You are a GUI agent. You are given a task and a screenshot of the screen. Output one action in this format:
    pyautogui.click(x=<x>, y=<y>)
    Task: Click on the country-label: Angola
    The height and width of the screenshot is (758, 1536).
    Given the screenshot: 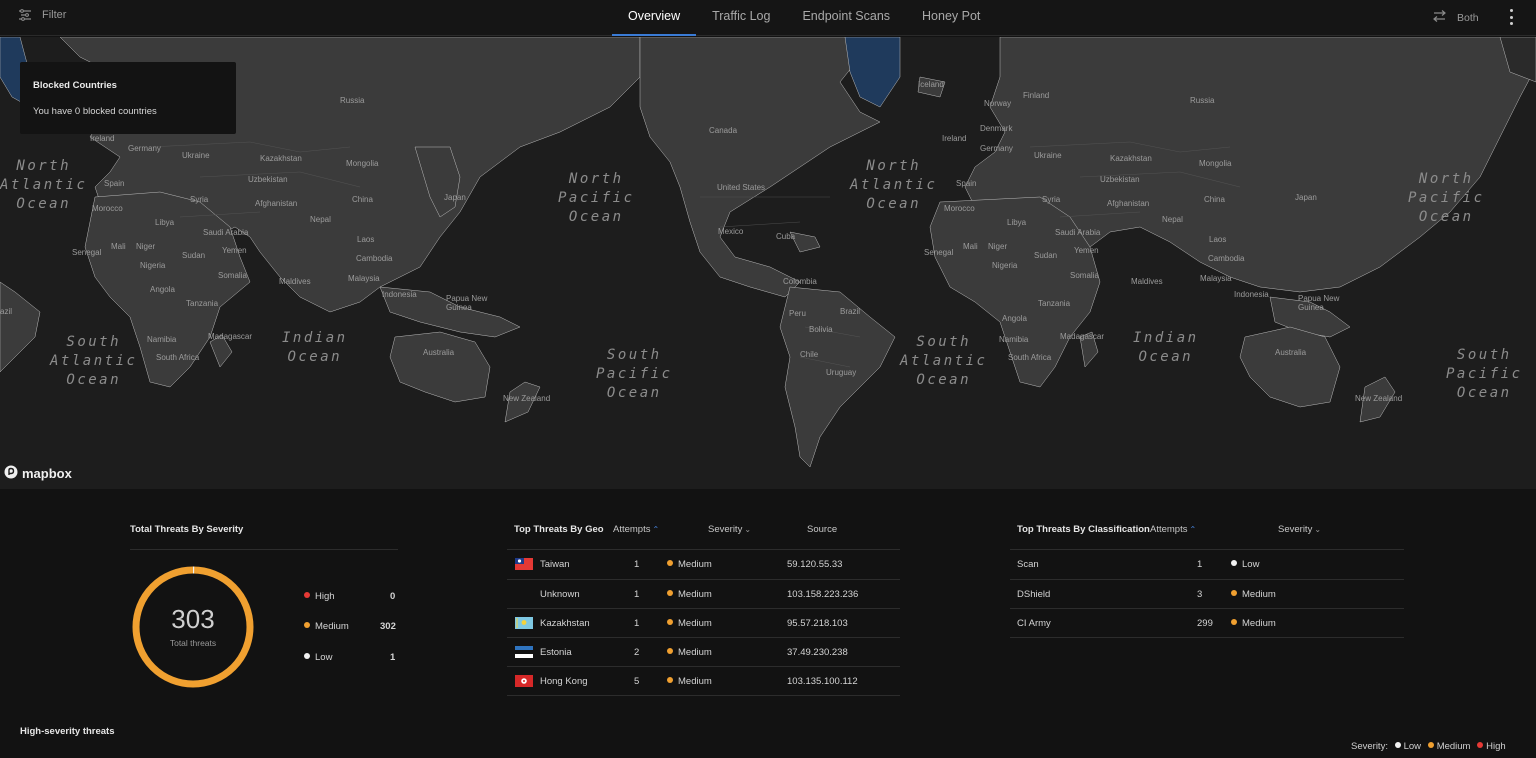 What is the action you would take?
    pyautogui.click(x=1014, y=318)
    